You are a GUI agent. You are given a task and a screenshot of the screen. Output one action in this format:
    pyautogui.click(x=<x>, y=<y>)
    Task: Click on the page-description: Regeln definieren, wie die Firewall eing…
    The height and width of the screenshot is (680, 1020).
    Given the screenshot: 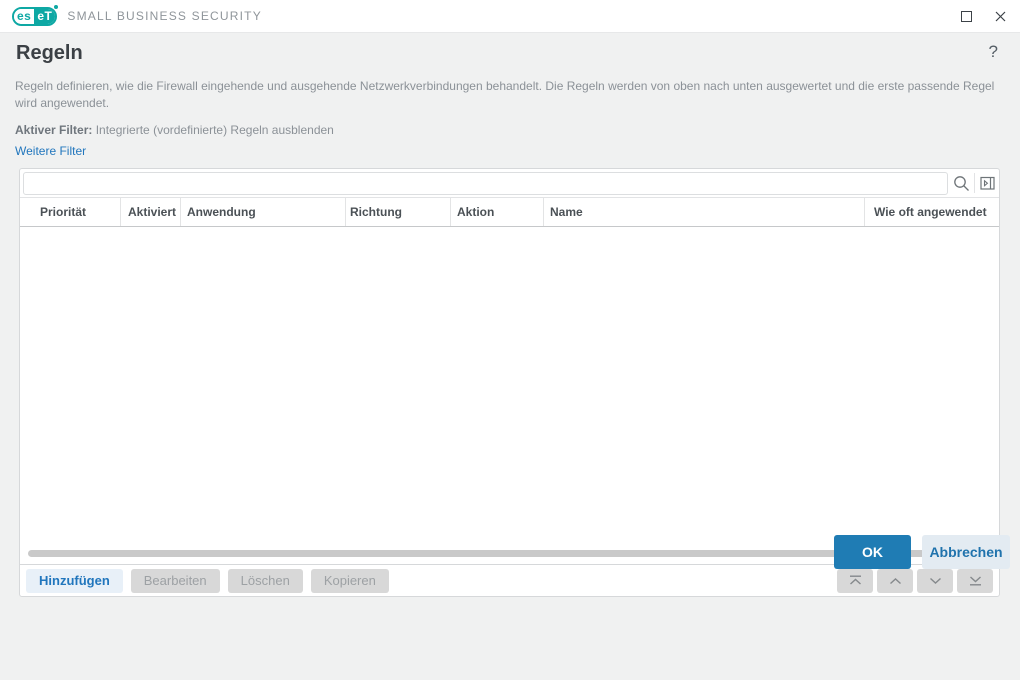 What is the action you would take?
    pyautogui.click(x=505, y=94)
    